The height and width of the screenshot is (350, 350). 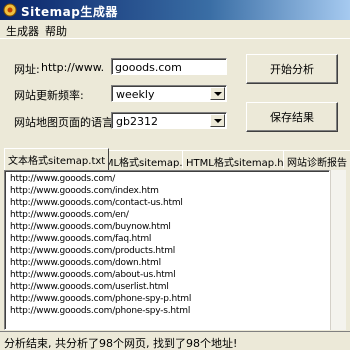 I want to click on status-text: 分析结束, 共分析了98个网页, 找到了98个地址!, so click(x=121, y=343).